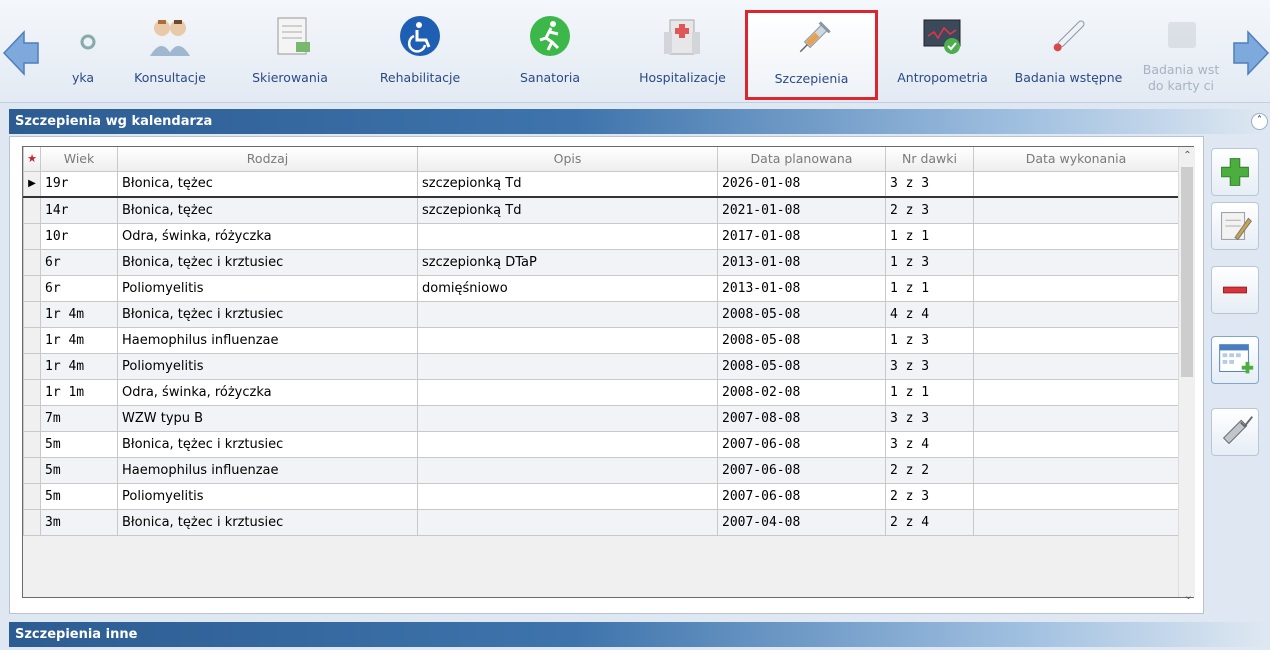 This screenshot has width=1270, height=650. What do you see at coordinates (801, 418) in the screenshot?
I see `cell-data-planowana: 2007-08-08` at bounding box center [801, 418].